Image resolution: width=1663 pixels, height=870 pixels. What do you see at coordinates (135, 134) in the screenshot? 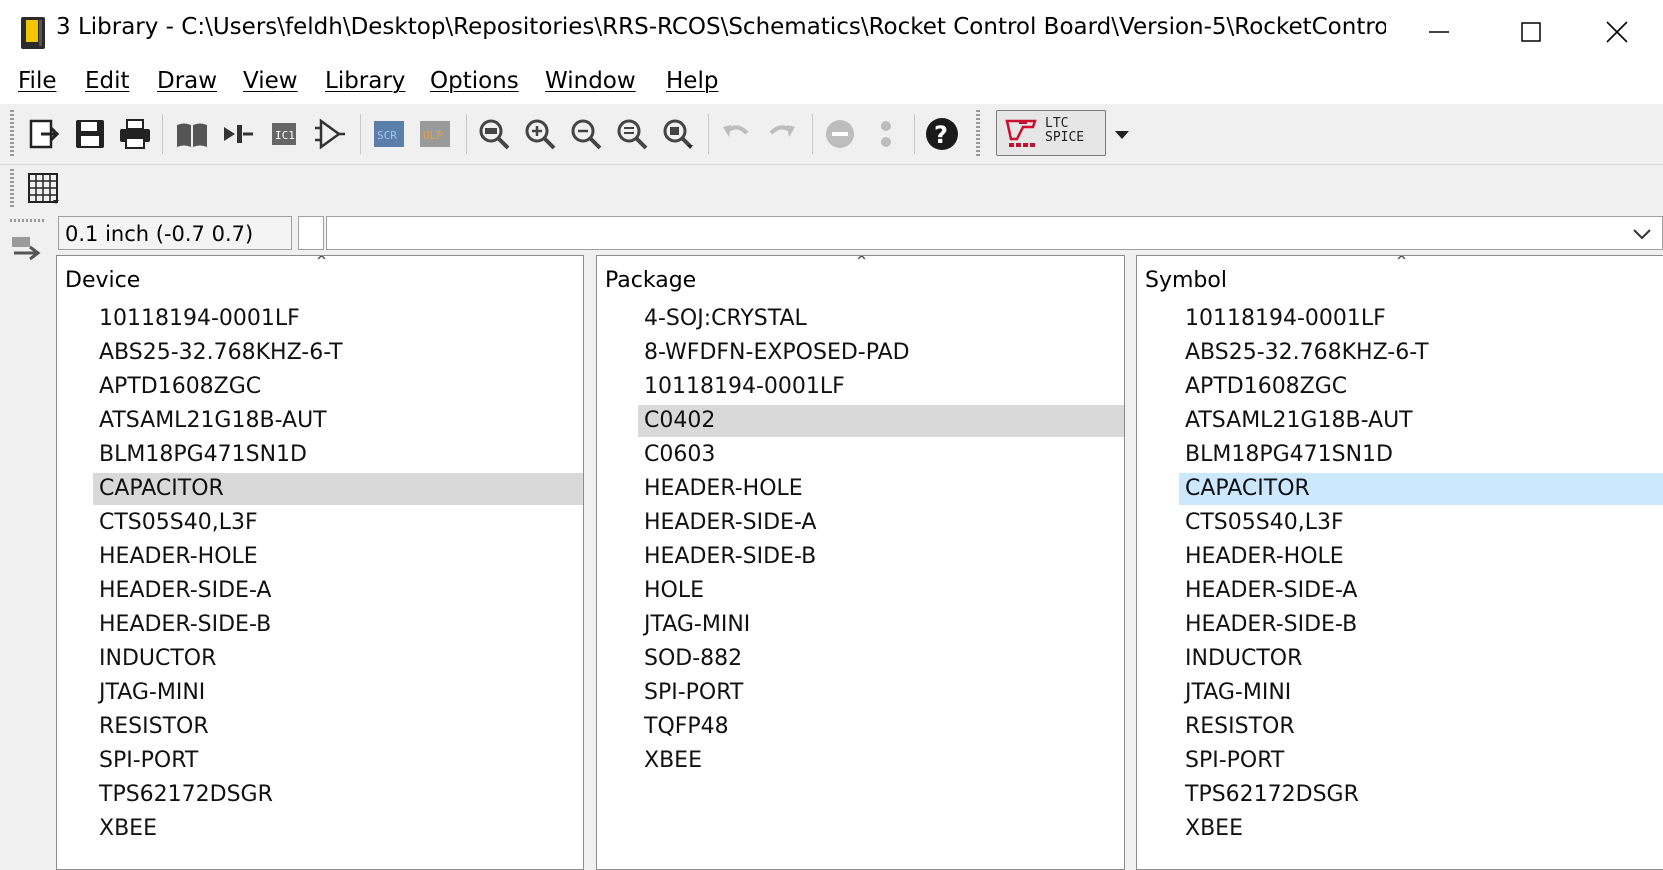
I see `print-button` at bounding box center [135, 134].